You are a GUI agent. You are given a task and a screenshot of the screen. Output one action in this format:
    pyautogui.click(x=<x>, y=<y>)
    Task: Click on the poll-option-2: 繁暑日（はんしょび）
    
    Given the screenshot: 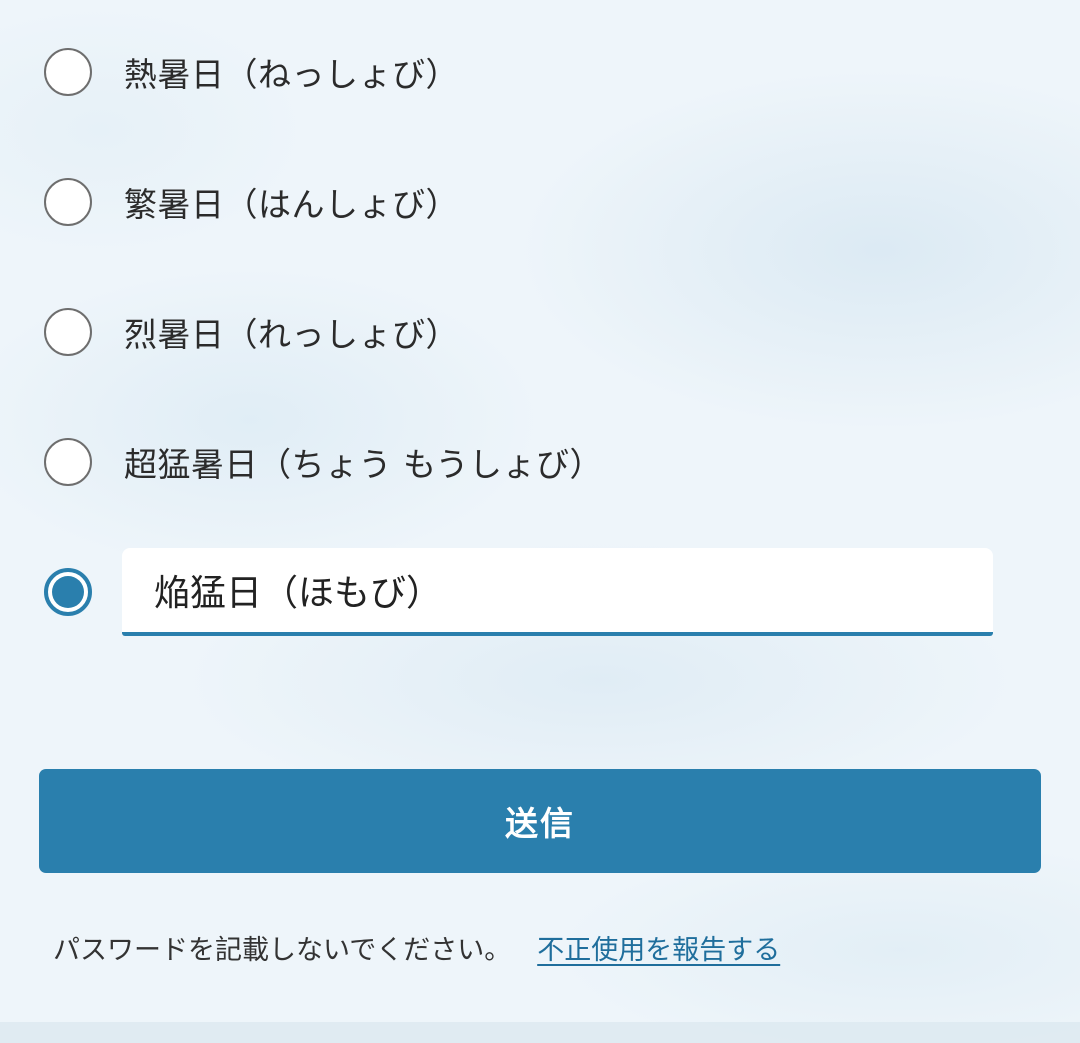 What is the action you would take?
    pyautogui.click(x=251, y=202)
    